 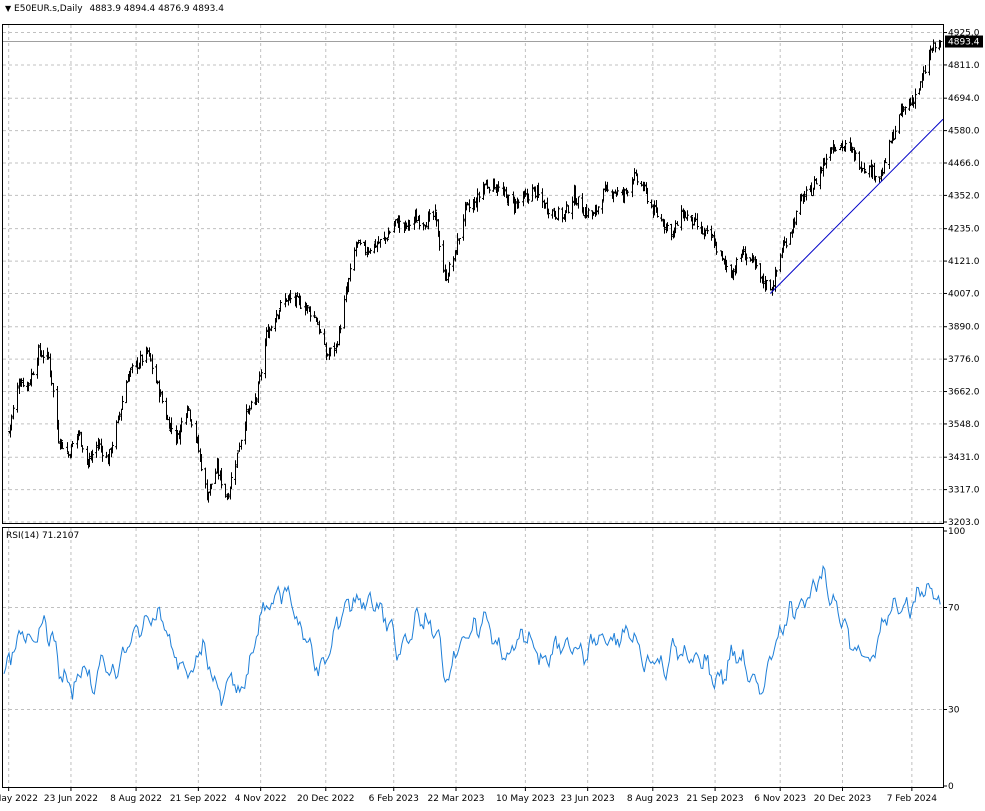 What do you see at coordinates (8, 8) in the screenshot?
I see `chevron-down-icon: ▼` at bounding box center [8, 8].